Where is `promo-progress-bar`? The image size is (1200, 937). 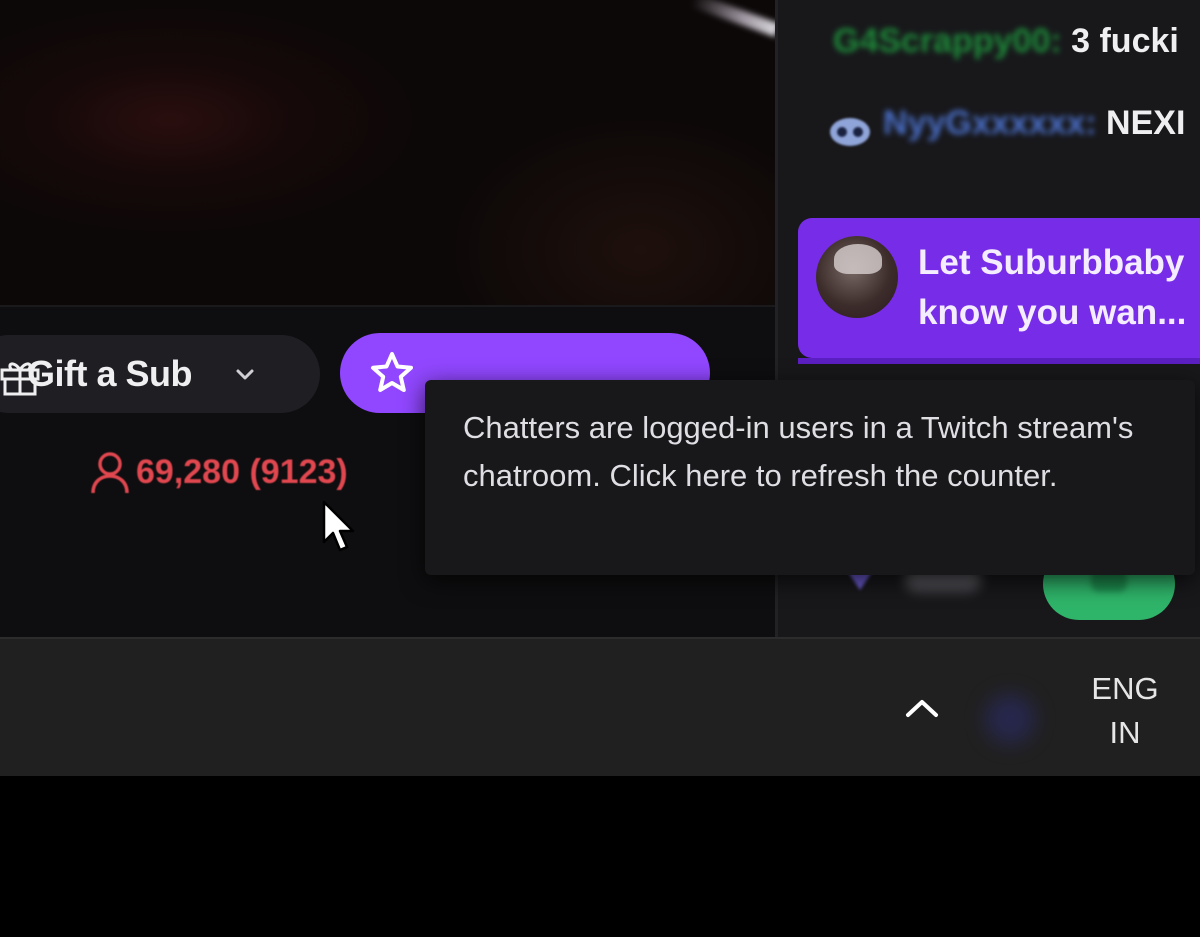
promo-progress-bar is located at coordinates (999, 361).